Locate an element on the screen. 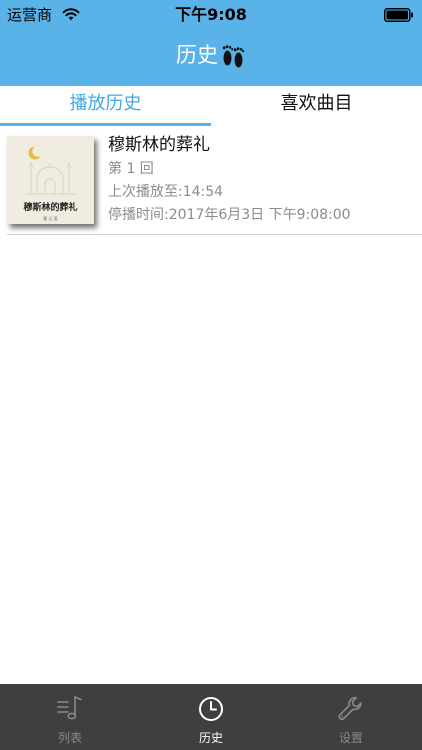 The width and height of the screenshot is (422, 750). cover-title: 穆斯林的葬礼 is located at coordinates (50, 208).